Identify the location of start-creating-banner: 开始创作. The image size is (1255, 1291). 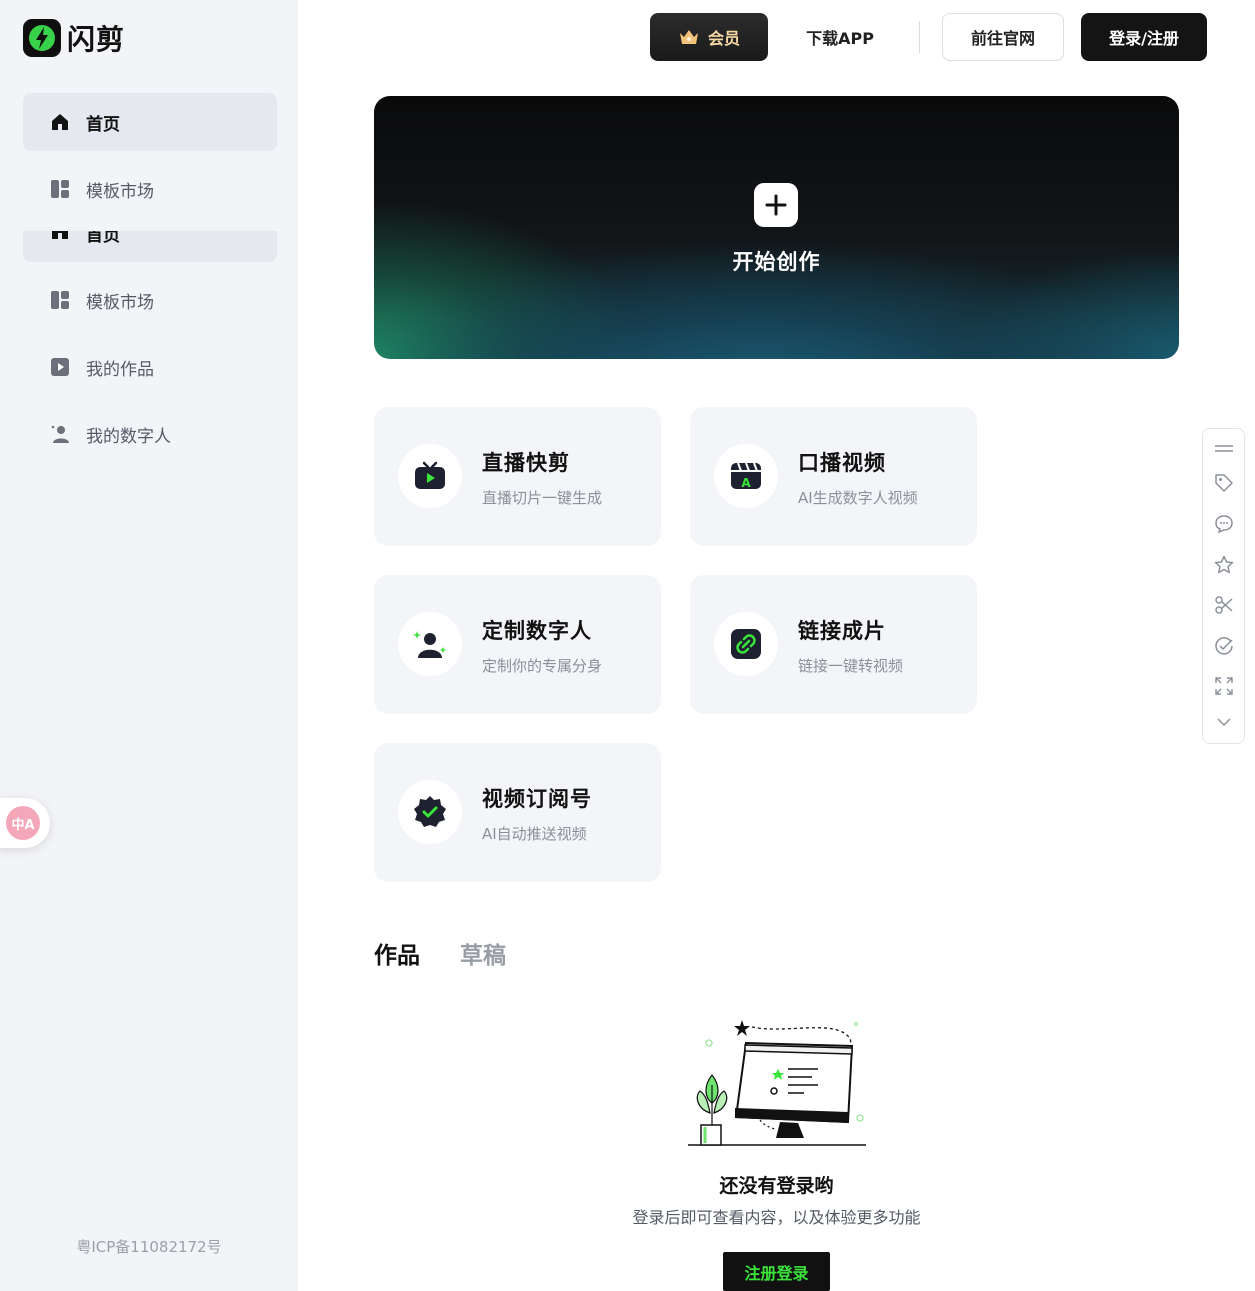
(776, 227).